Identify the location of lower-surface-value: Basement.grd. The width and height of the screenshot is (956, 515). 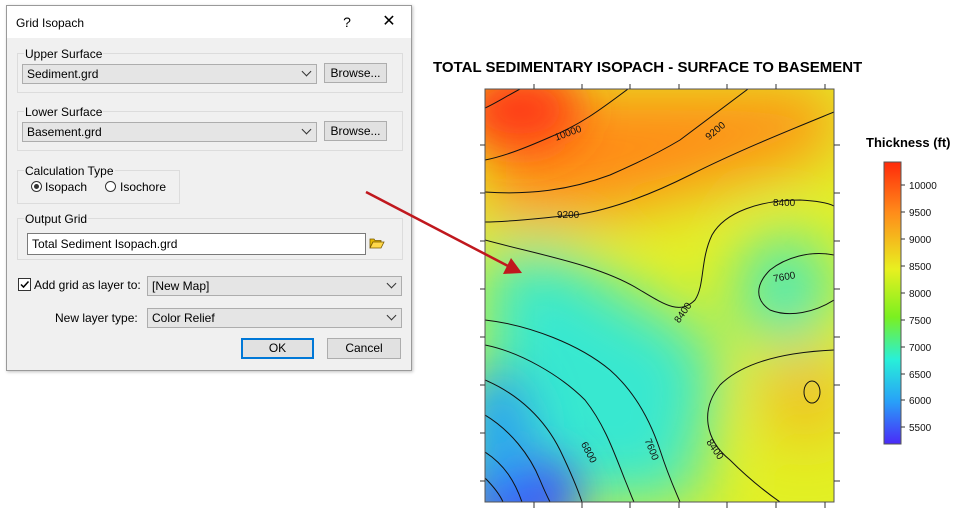
(64, 132).